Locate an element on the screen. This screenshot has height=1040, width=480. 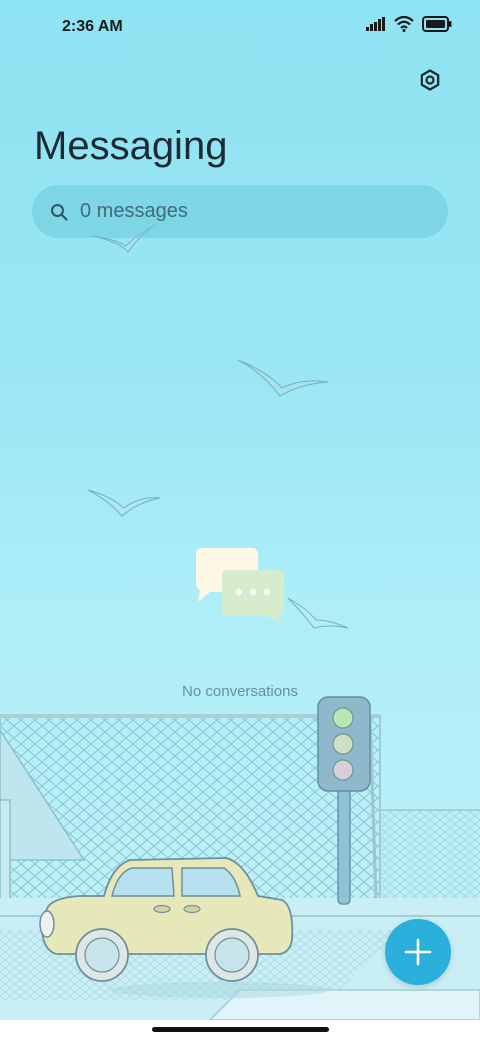
status-icons is located at coordinates (409, 24).